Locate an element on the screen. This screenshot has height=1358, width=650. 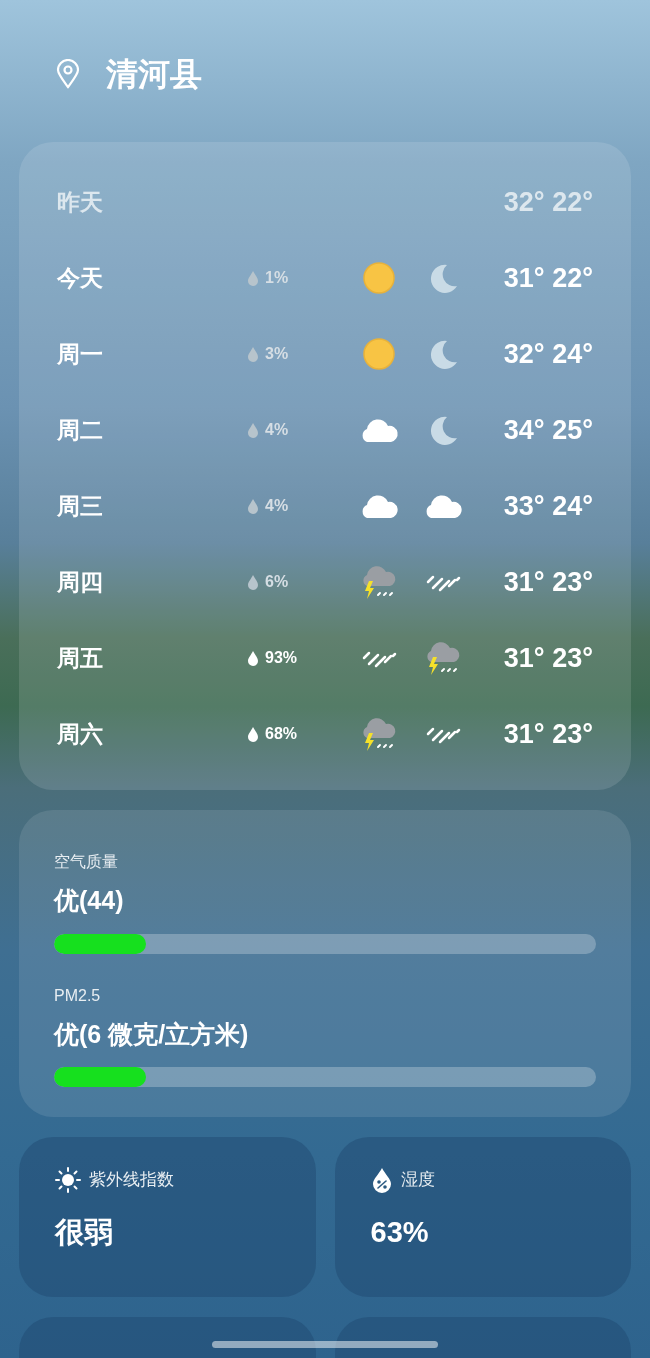
card-label: 湿度 is located at coordinates (417, 1180).